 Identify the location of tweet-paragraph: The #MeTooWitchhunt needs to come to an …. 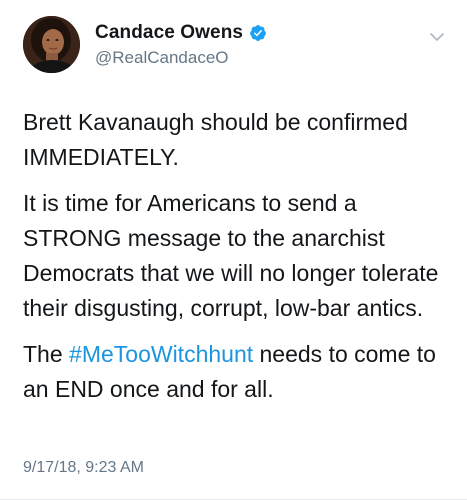
(238, 372).